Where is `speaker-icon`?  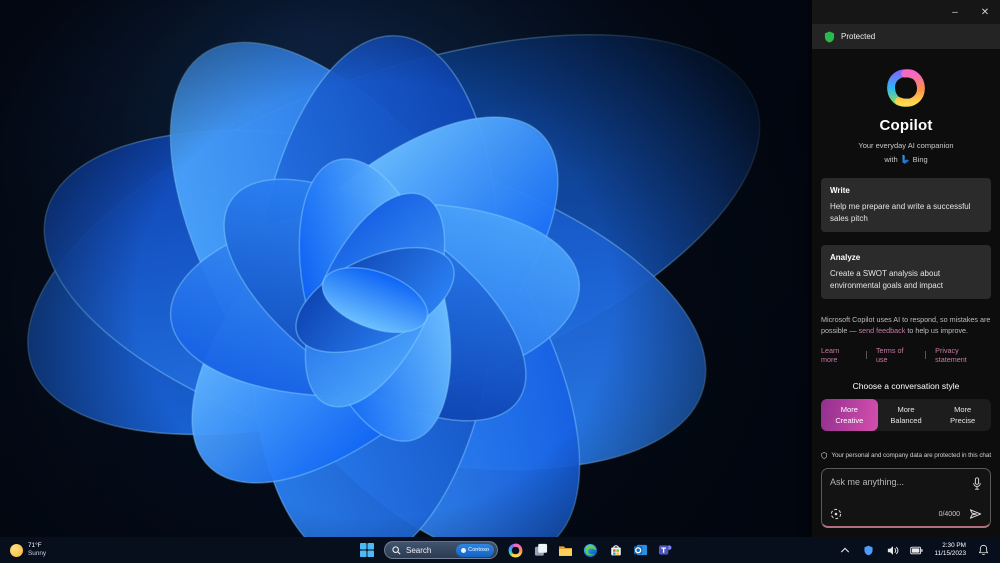
speaker-icon is located at coordinates (893, 550).